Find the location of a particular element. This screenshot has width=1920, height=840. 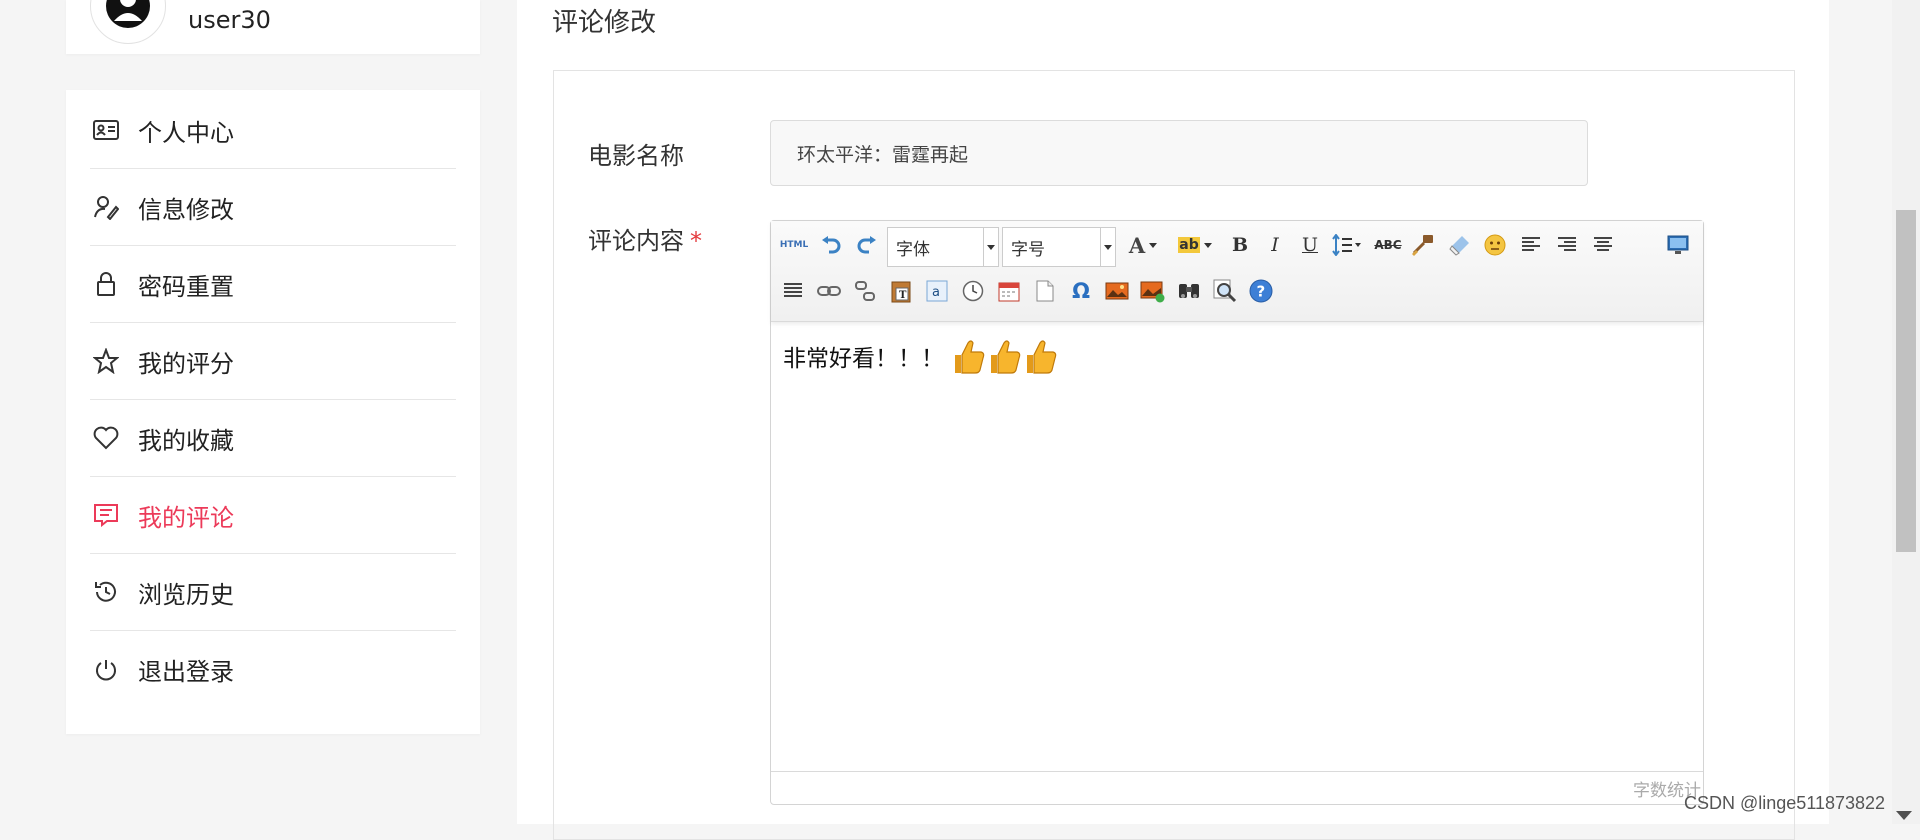

comment-text: 非常好看！！！ is located at coordinates (863, 359).